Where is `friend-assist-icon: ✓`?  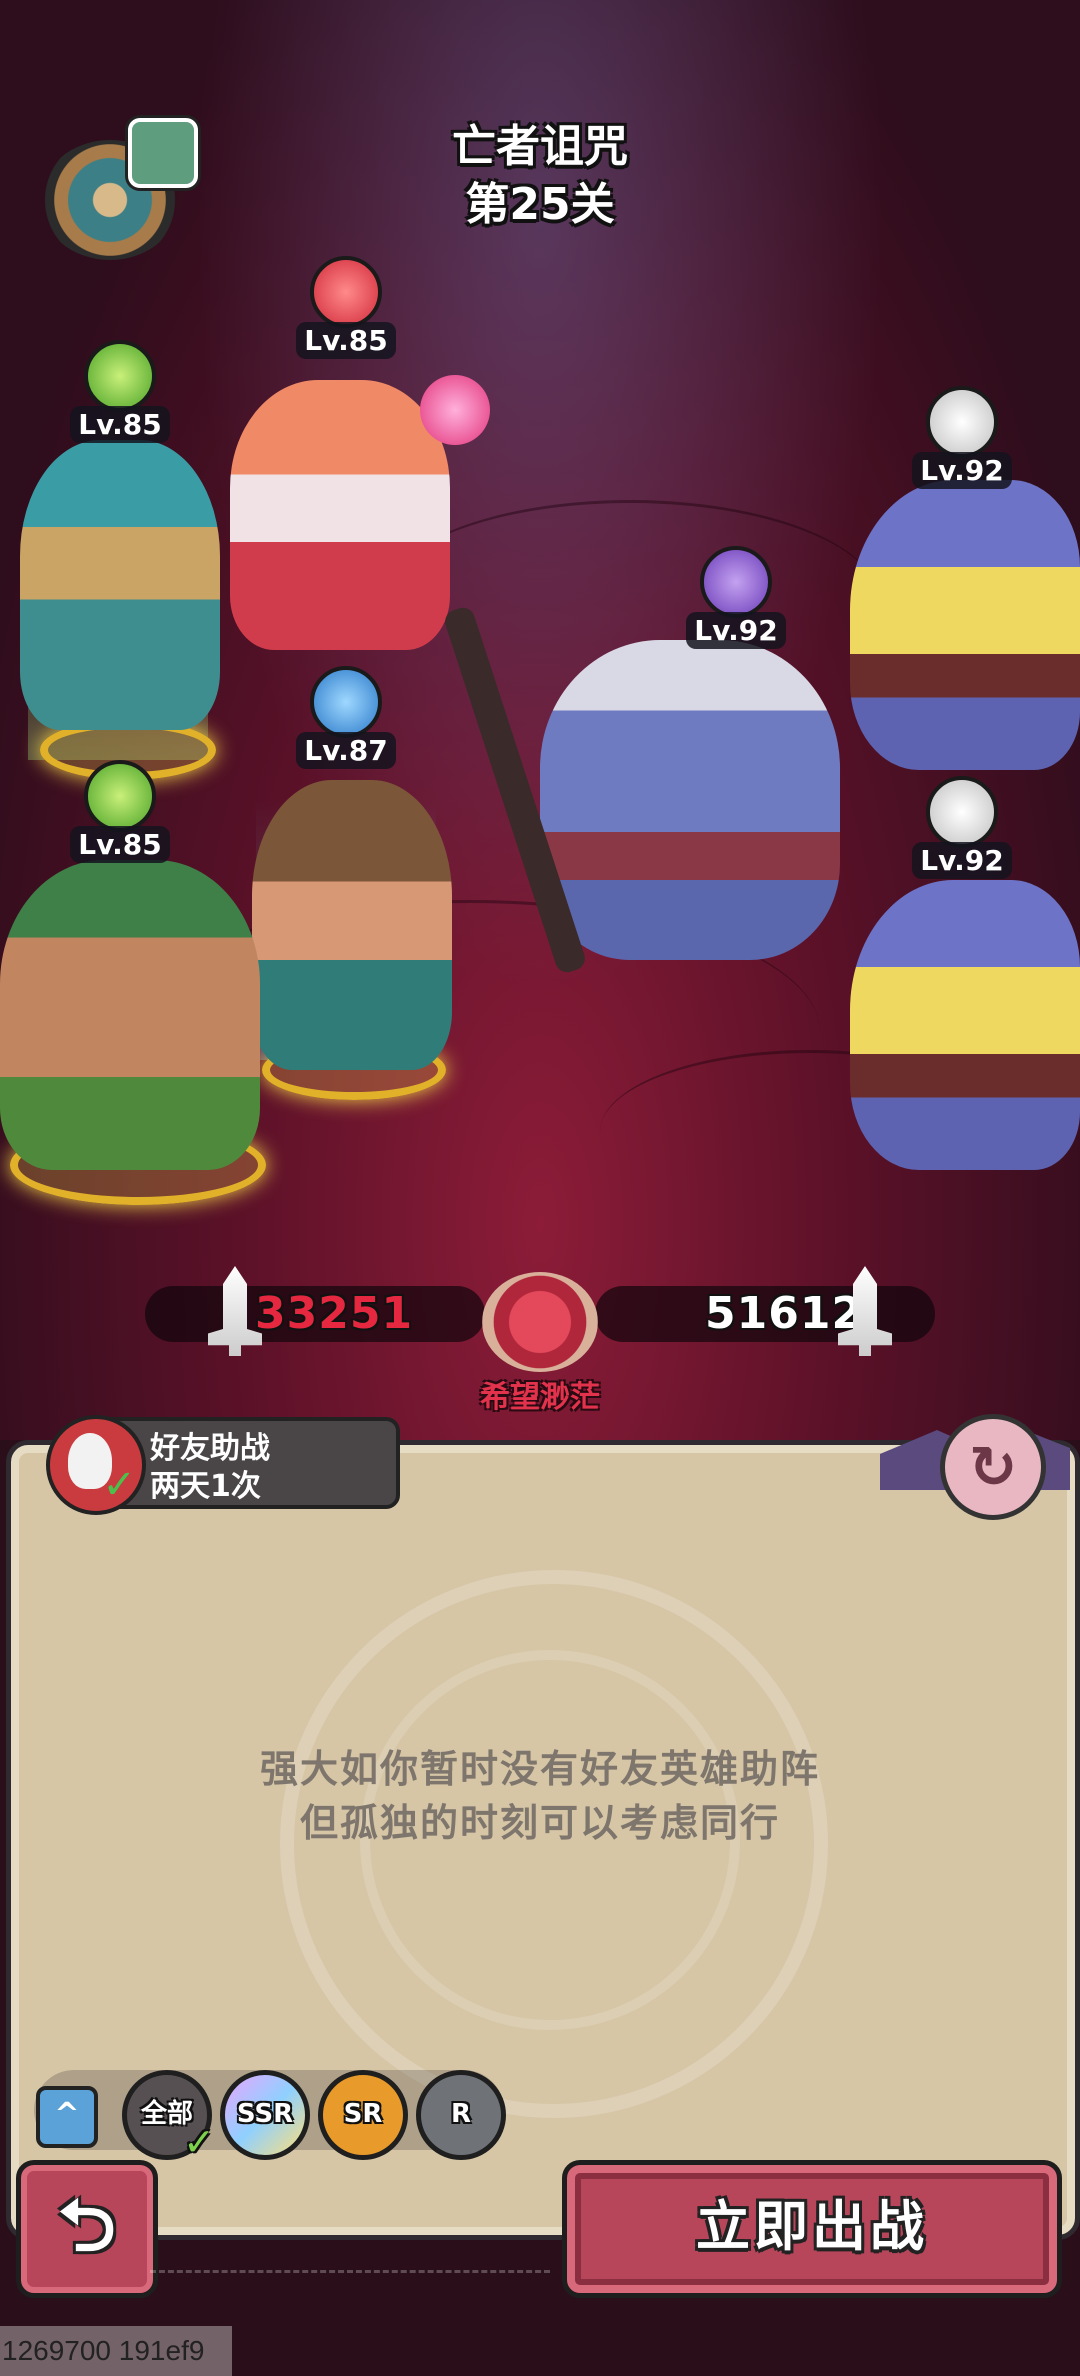
friend-assist-icon: ✓ is located at coordinates (96, 1465).